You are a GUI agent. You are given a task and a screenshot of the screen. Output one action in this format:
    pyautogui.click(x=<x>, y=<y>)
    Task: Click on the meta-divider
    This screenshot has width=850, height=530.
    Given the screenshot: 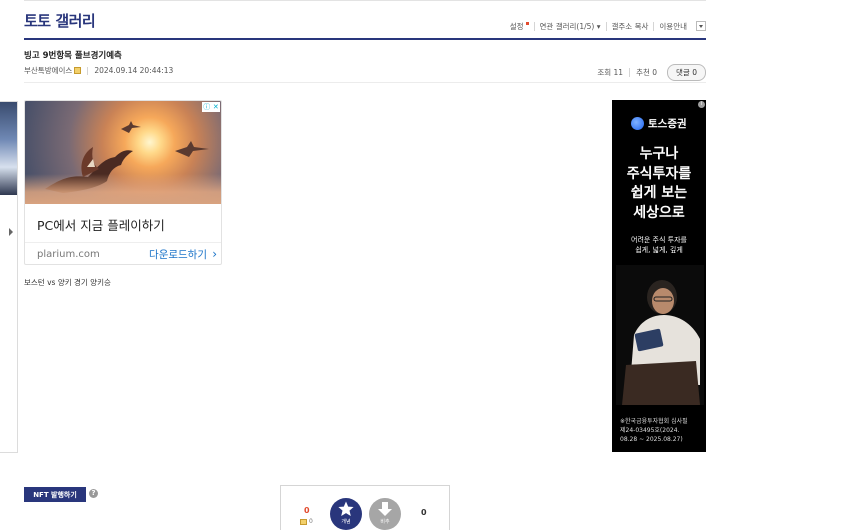 What is the action you would take?
    pyautogui.click(x=365, y=82)
    